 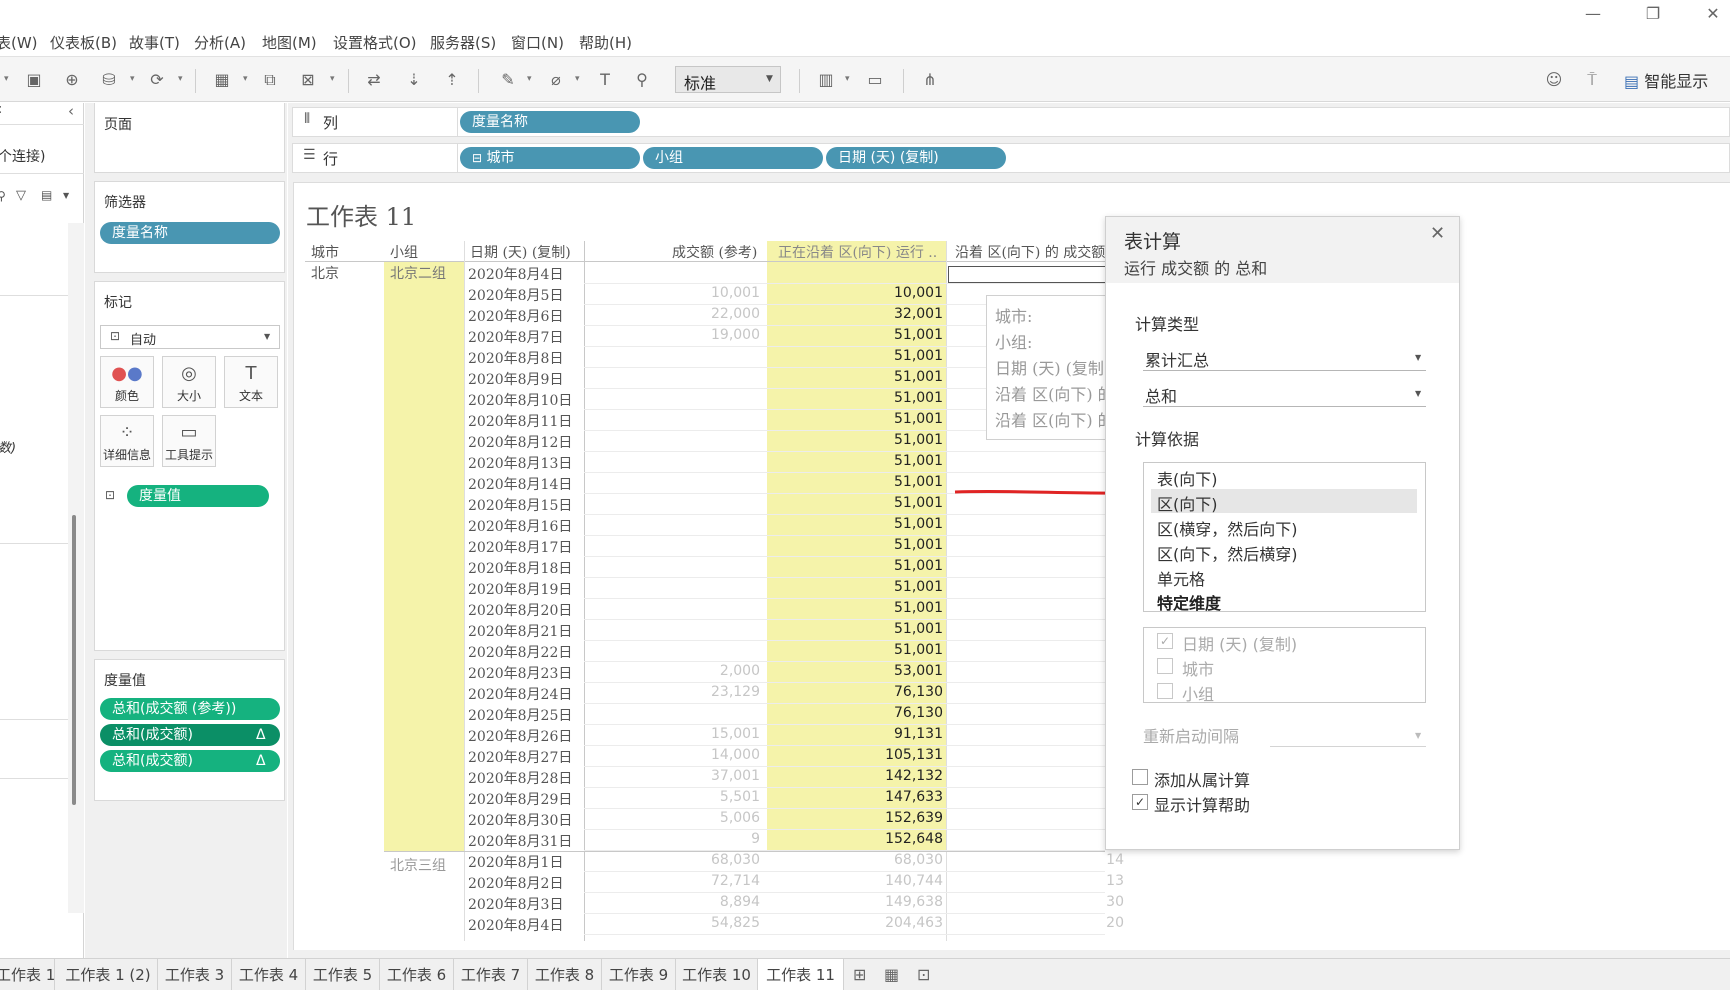 I want to click on table-row-date: 2020年8月2日, so click(x=524, y=883).